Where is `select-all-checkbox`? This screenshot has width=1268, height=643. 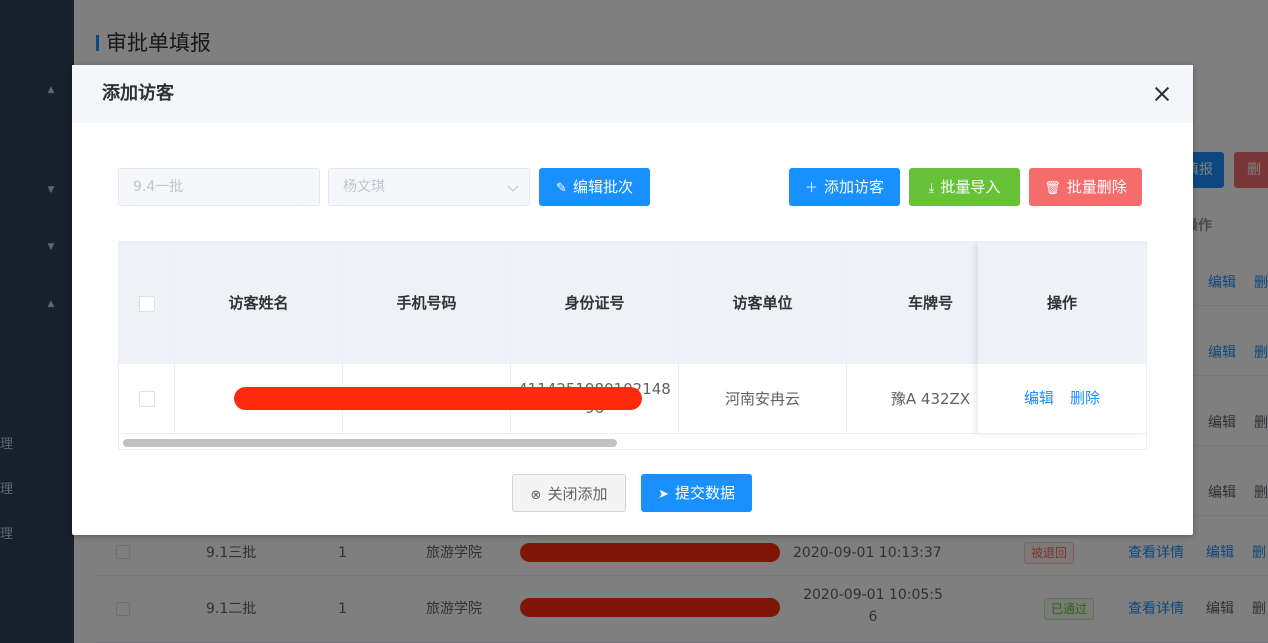
select-all-checkbox is located at coordinates (146, 303).